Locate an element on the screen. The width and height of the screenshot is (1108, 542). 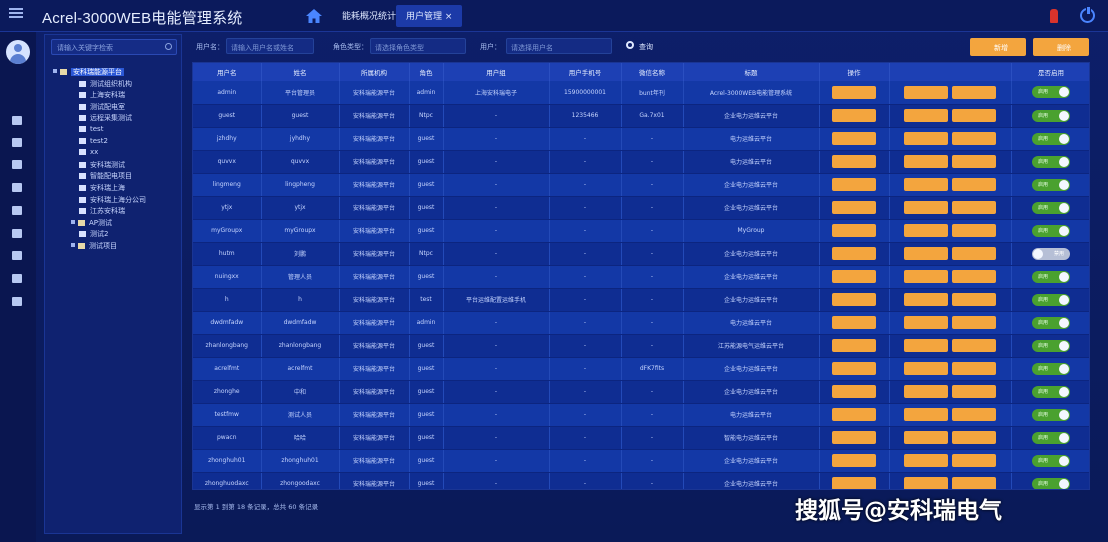
search-icon is located at coordinates (168, 46).